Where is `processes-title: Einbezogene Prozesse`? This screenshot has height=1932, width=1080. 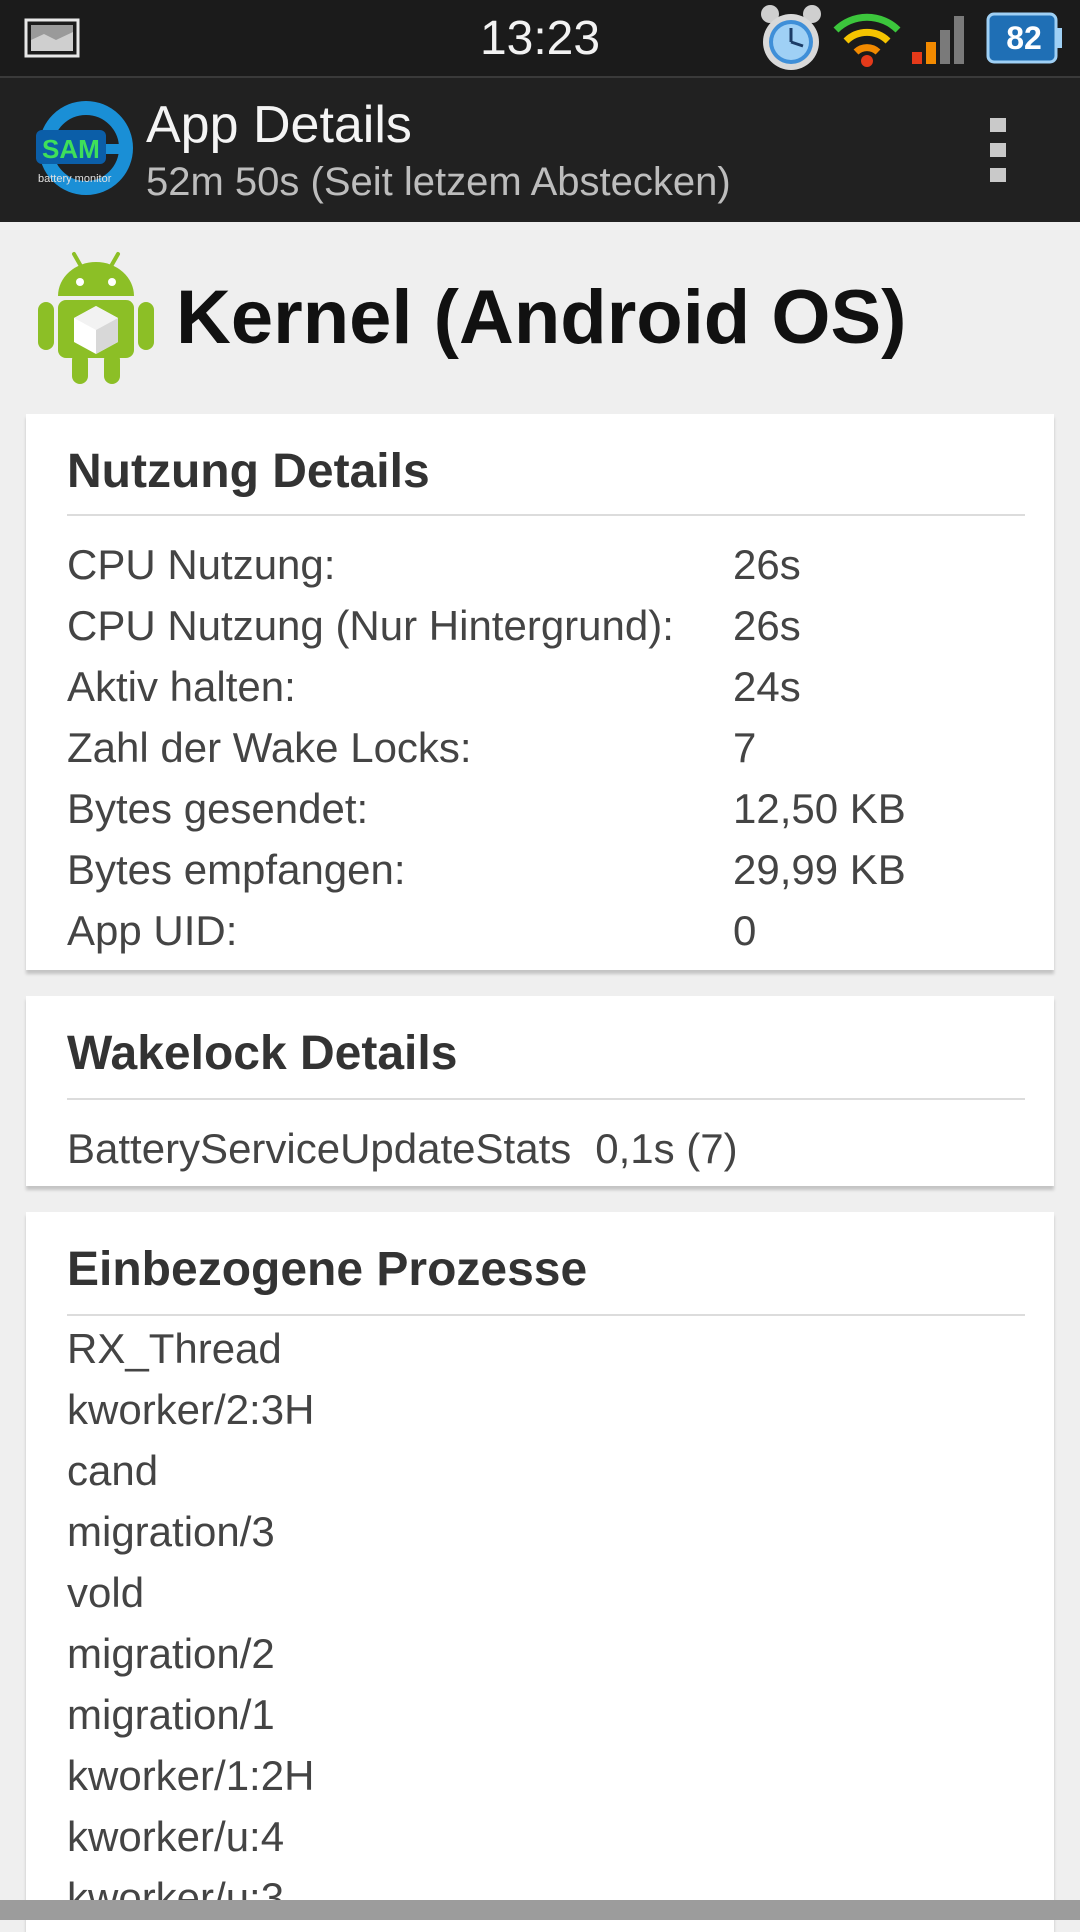
processes-title: Einbezogene Prozesse is located at coordinates (327, 1269).